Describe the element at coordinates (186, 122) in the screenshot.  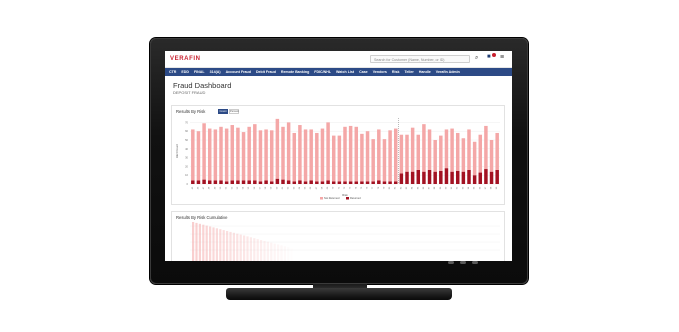
I see `y-tick-label: 70` at that location.